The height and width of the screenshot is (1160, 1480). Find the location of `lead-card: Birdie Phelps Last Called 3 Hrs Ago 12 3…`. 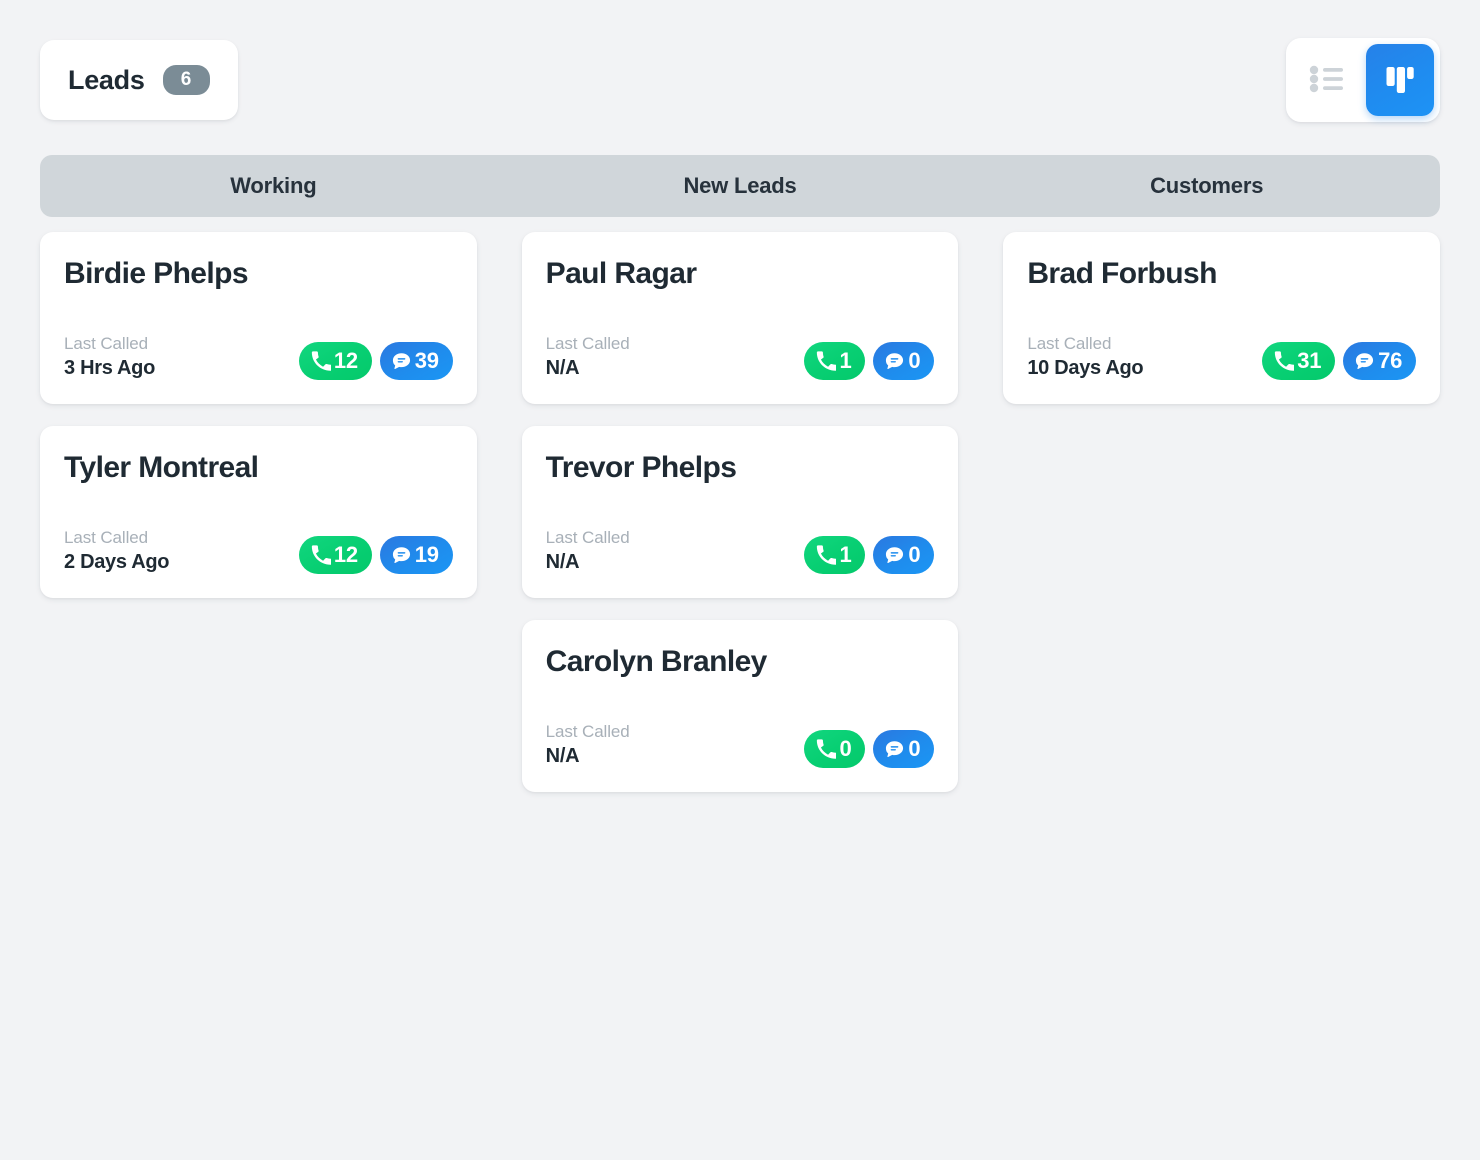

lead-card: Birdie Phelps Last Called 3 Hrs Ago 12 3… is located at coordinates (258, 318).